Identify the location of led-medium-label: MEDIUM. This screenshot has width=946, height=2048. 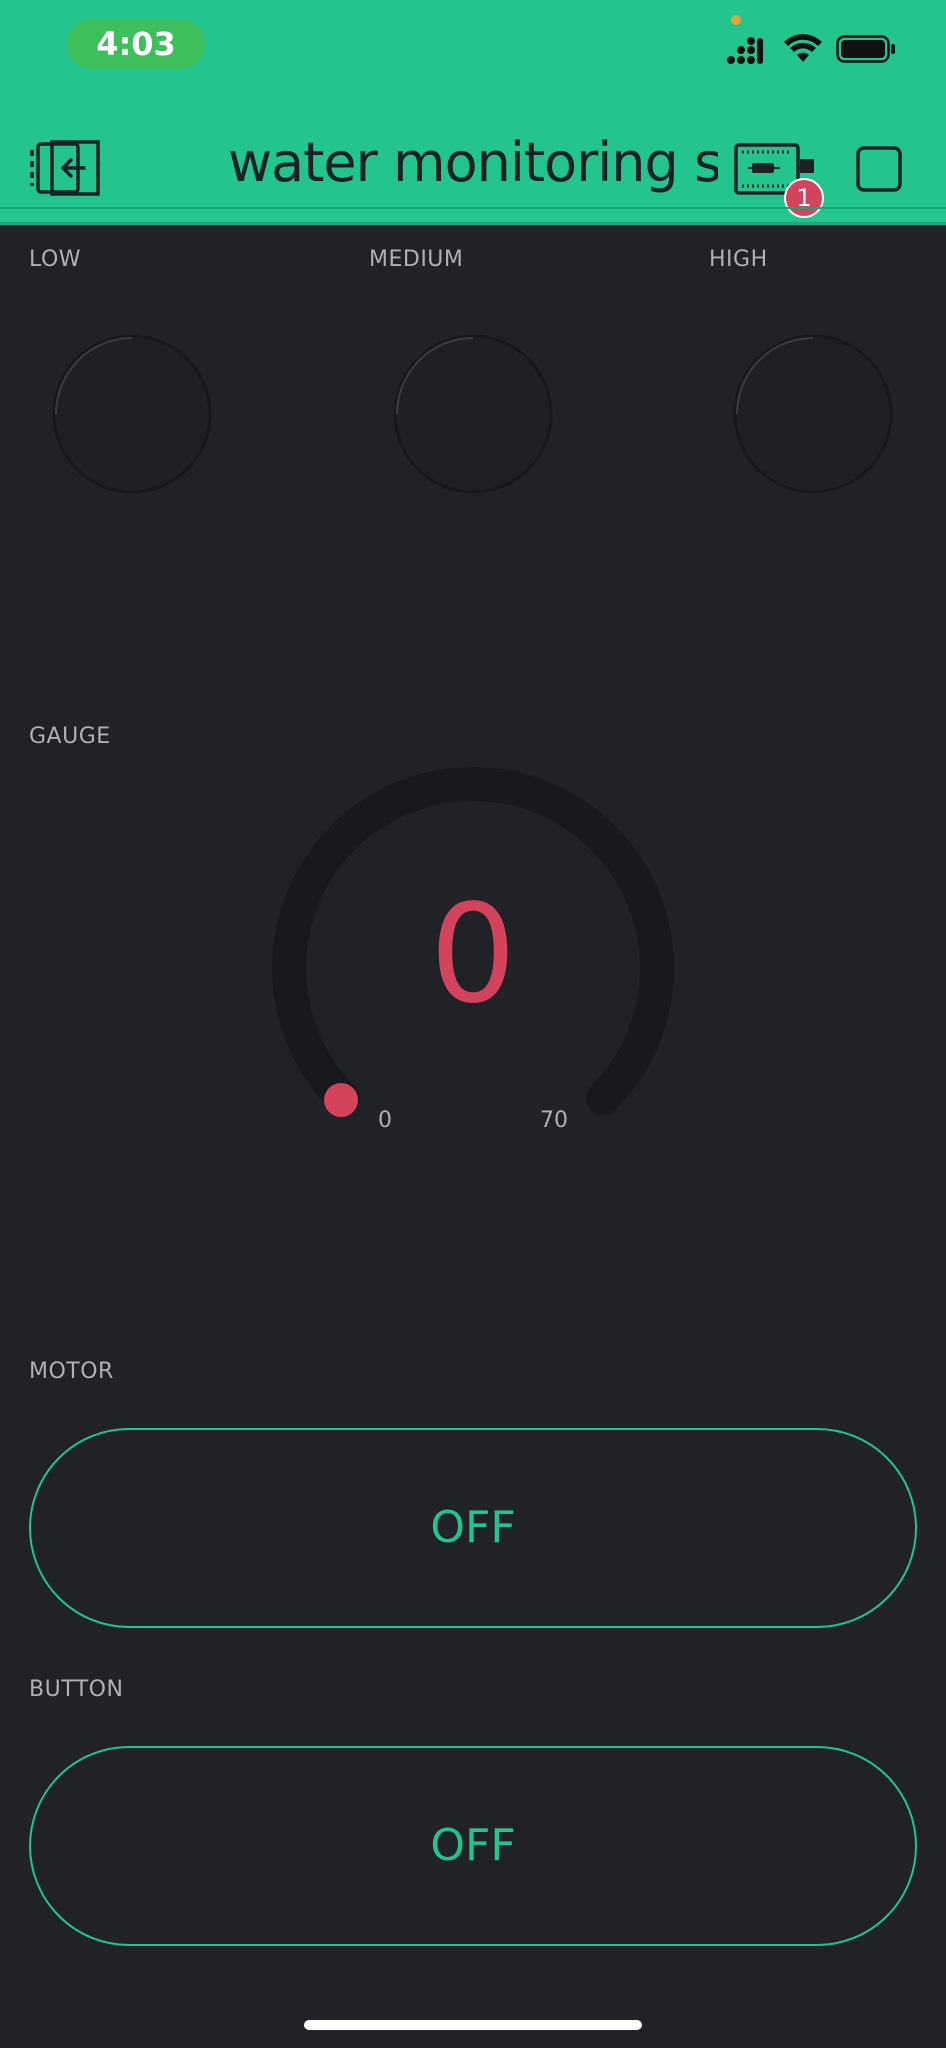
(416, 259).